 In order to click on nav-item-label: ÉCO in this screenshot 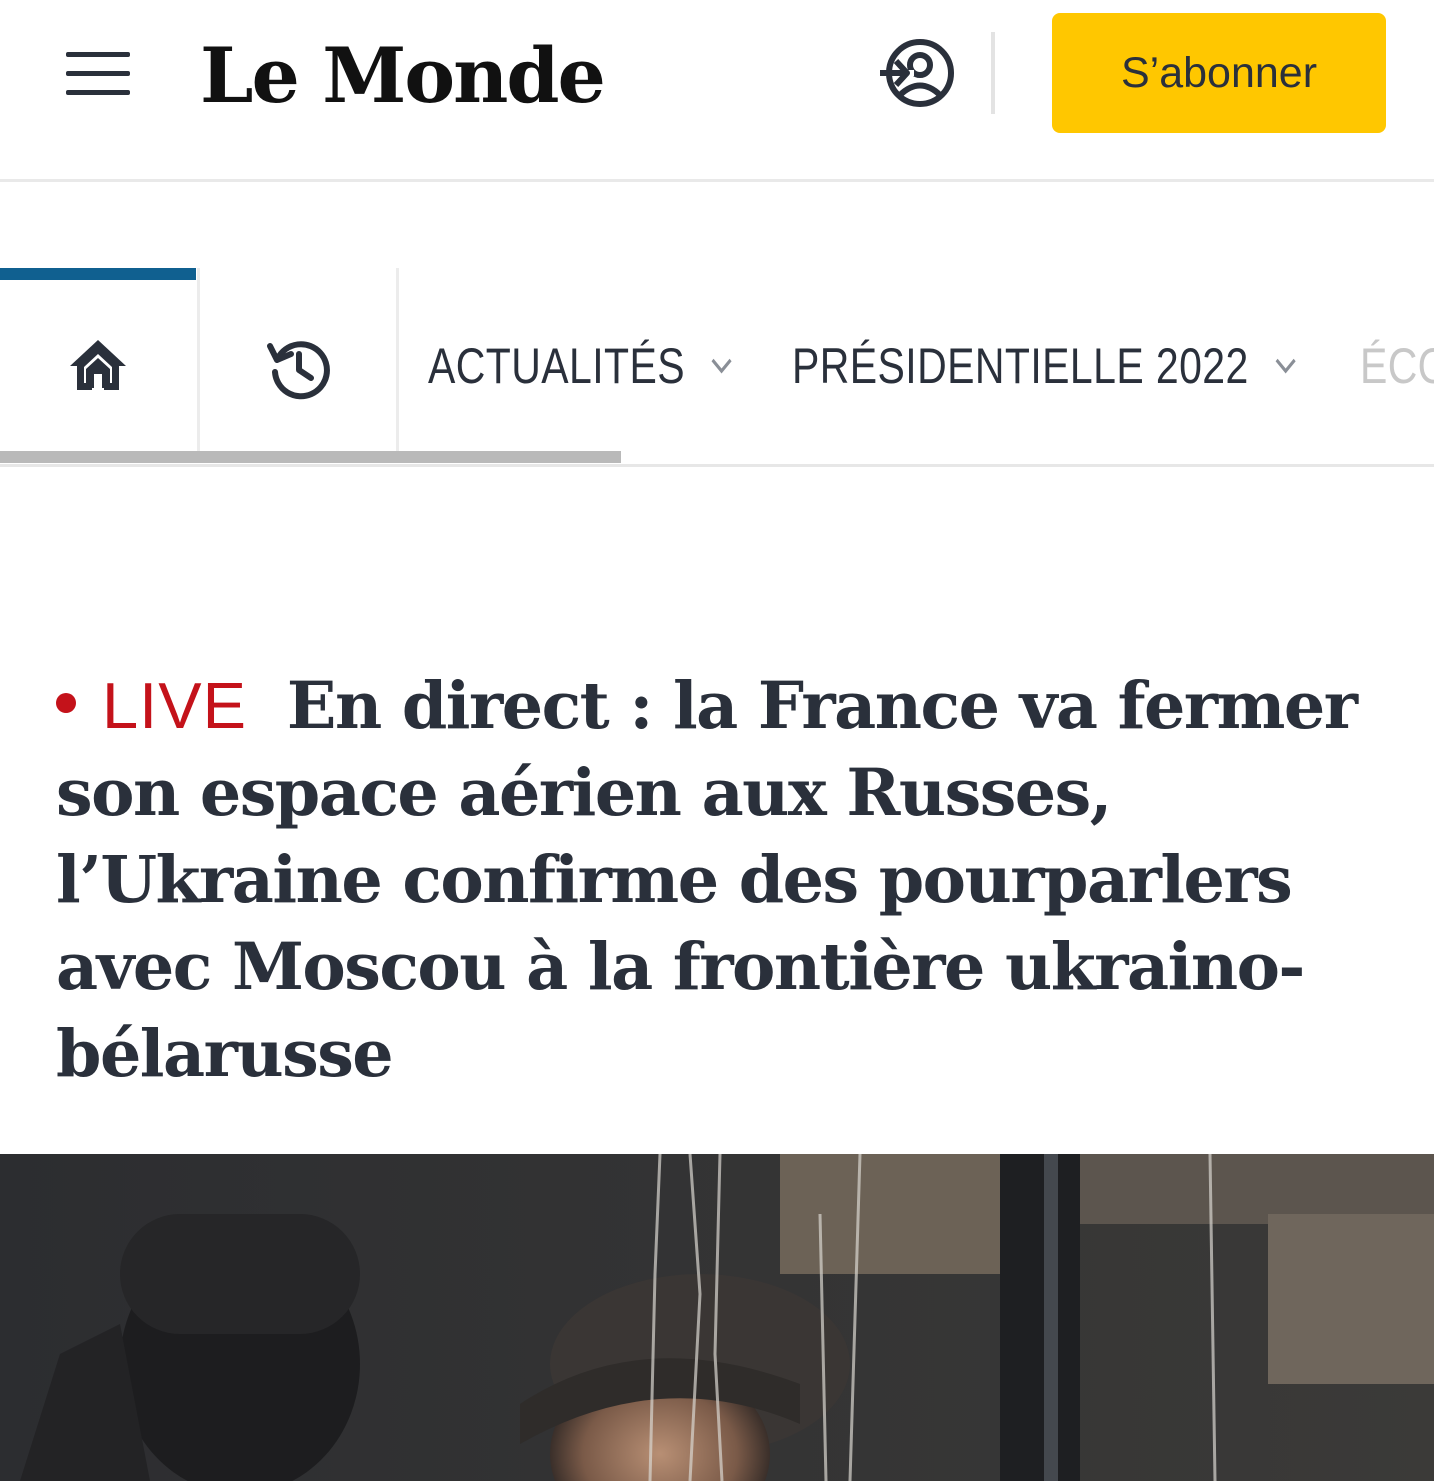, I will do `click(1397, 366)`.